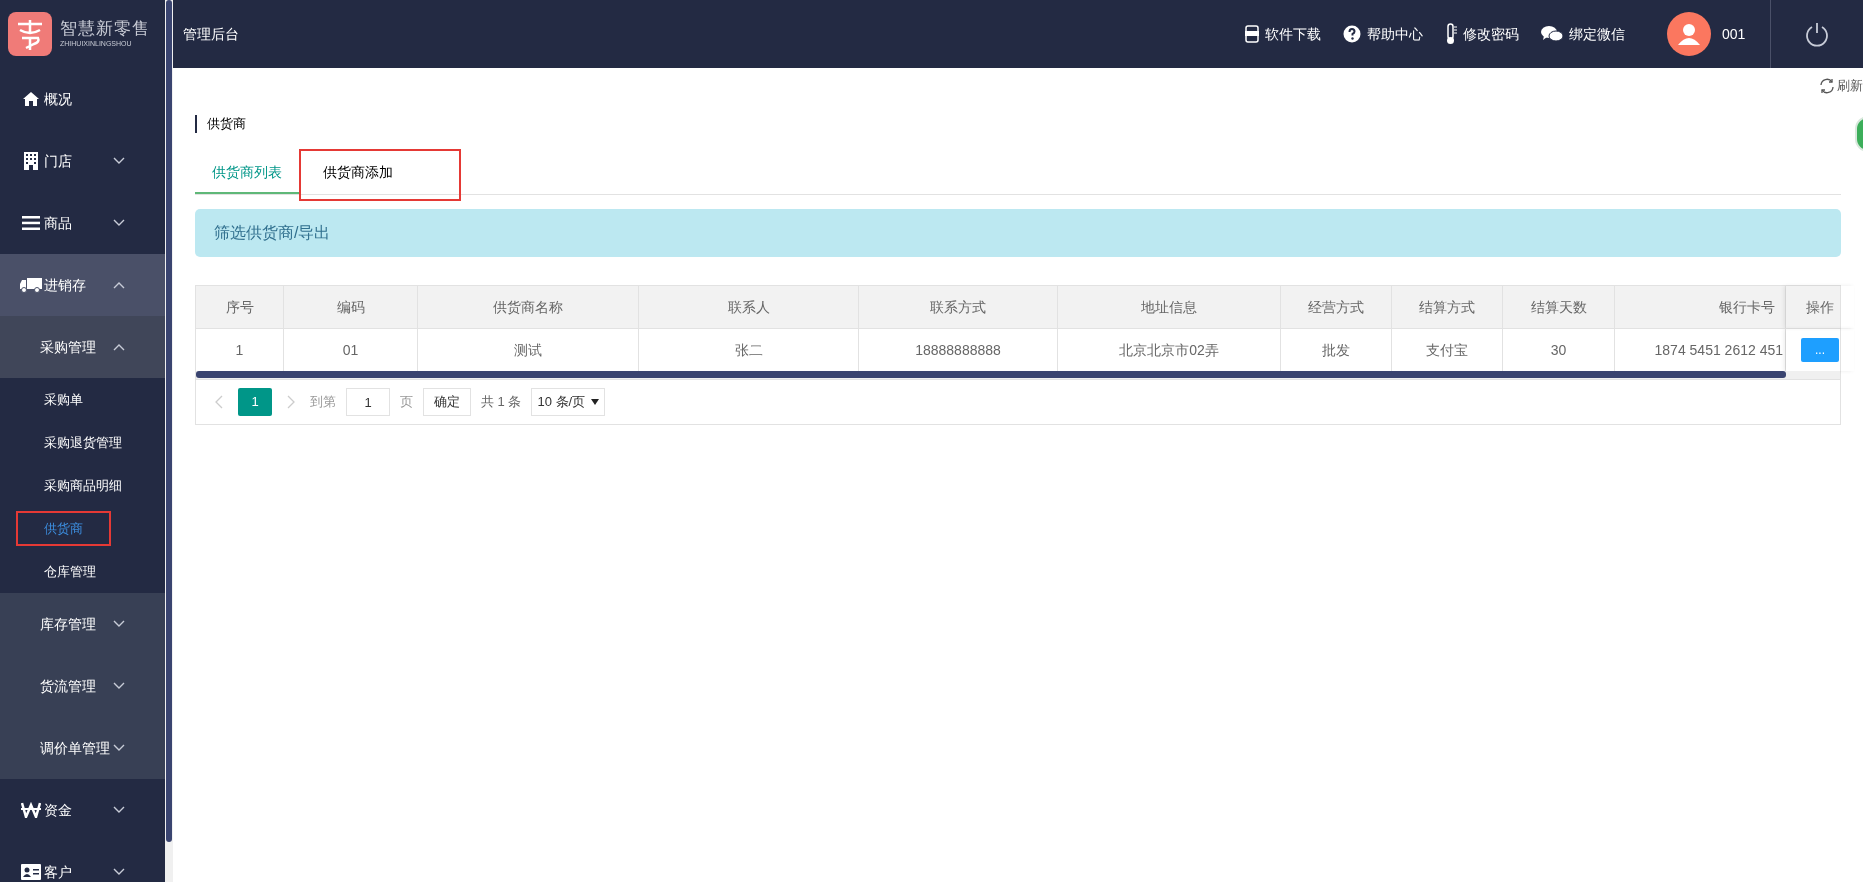  What do you see at coordinates (1817, 34) in the screenshot?
I see `power-icon` at bounding box center [1817, 34].